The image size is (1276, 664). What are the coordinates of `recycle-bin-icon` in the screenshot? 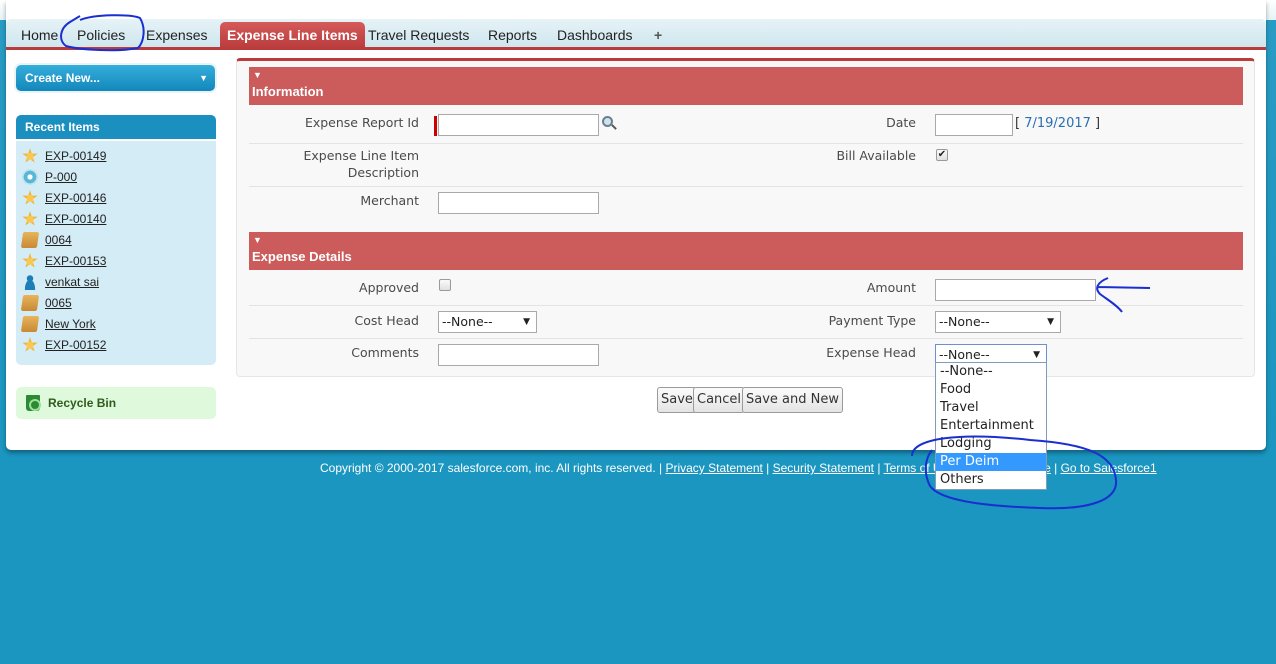 It's located at (33, 403).